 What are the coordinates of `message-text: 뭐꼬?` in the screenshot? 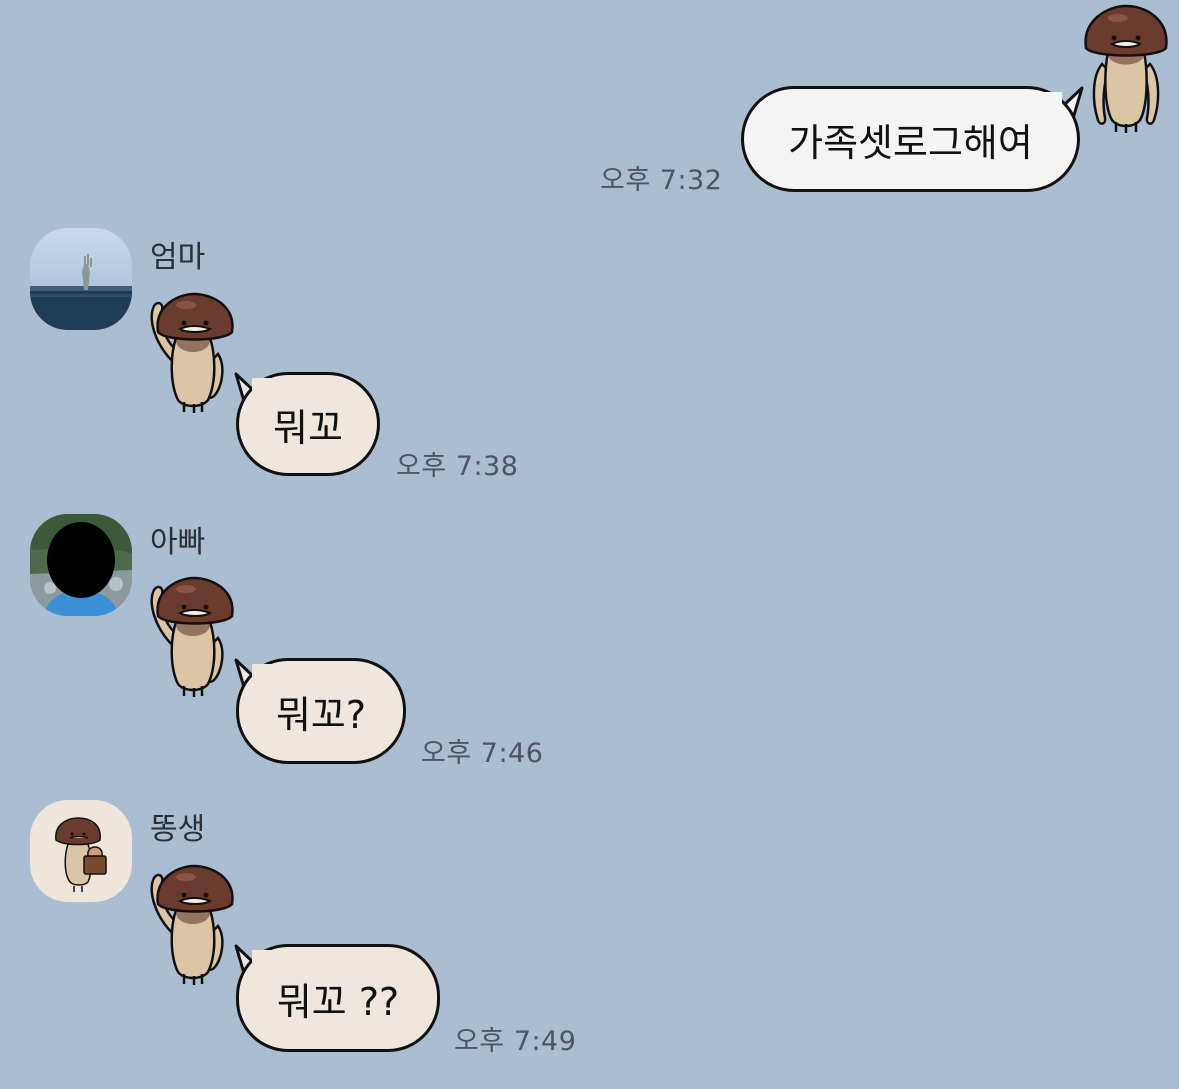 It's located at (321, 714).